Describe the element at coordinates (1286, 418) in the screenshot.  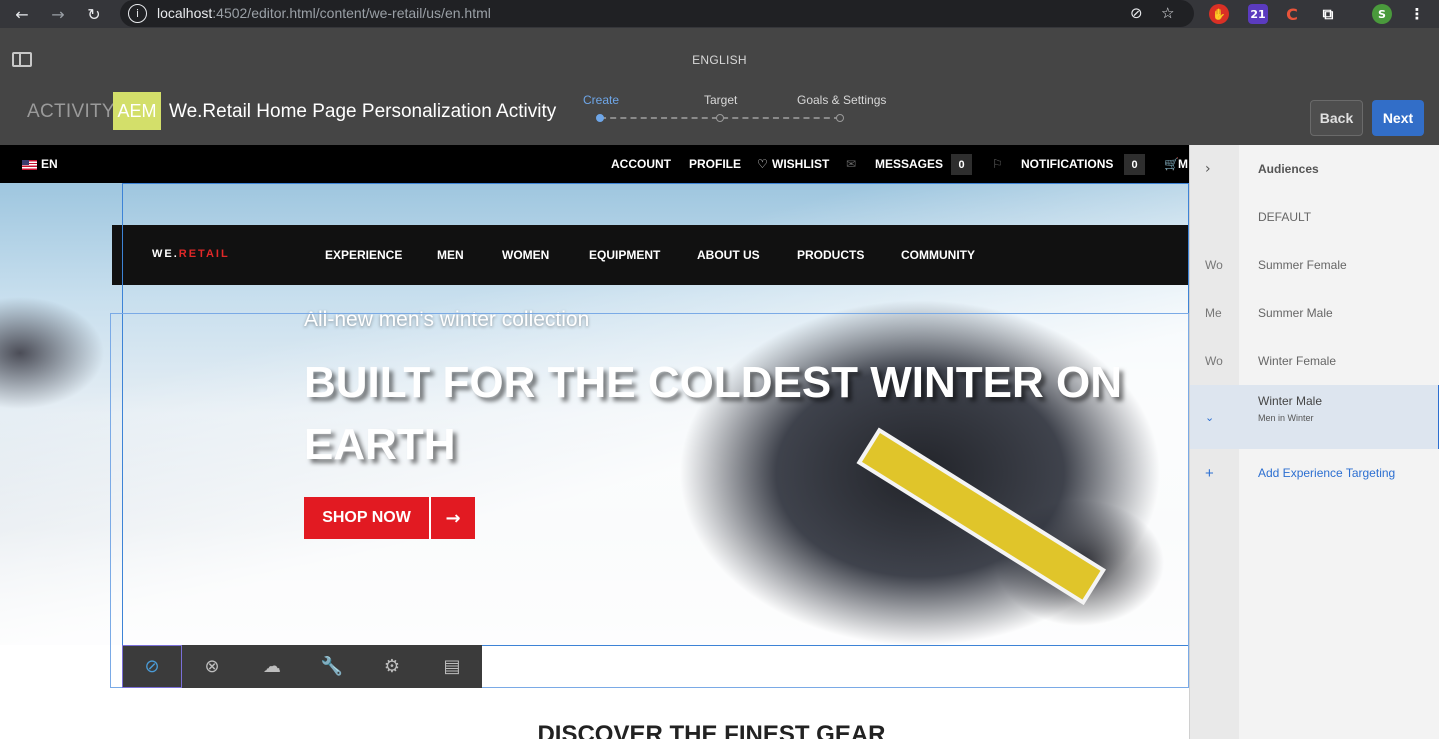
I see `audience-subtitle: Men in Winter` at that location.